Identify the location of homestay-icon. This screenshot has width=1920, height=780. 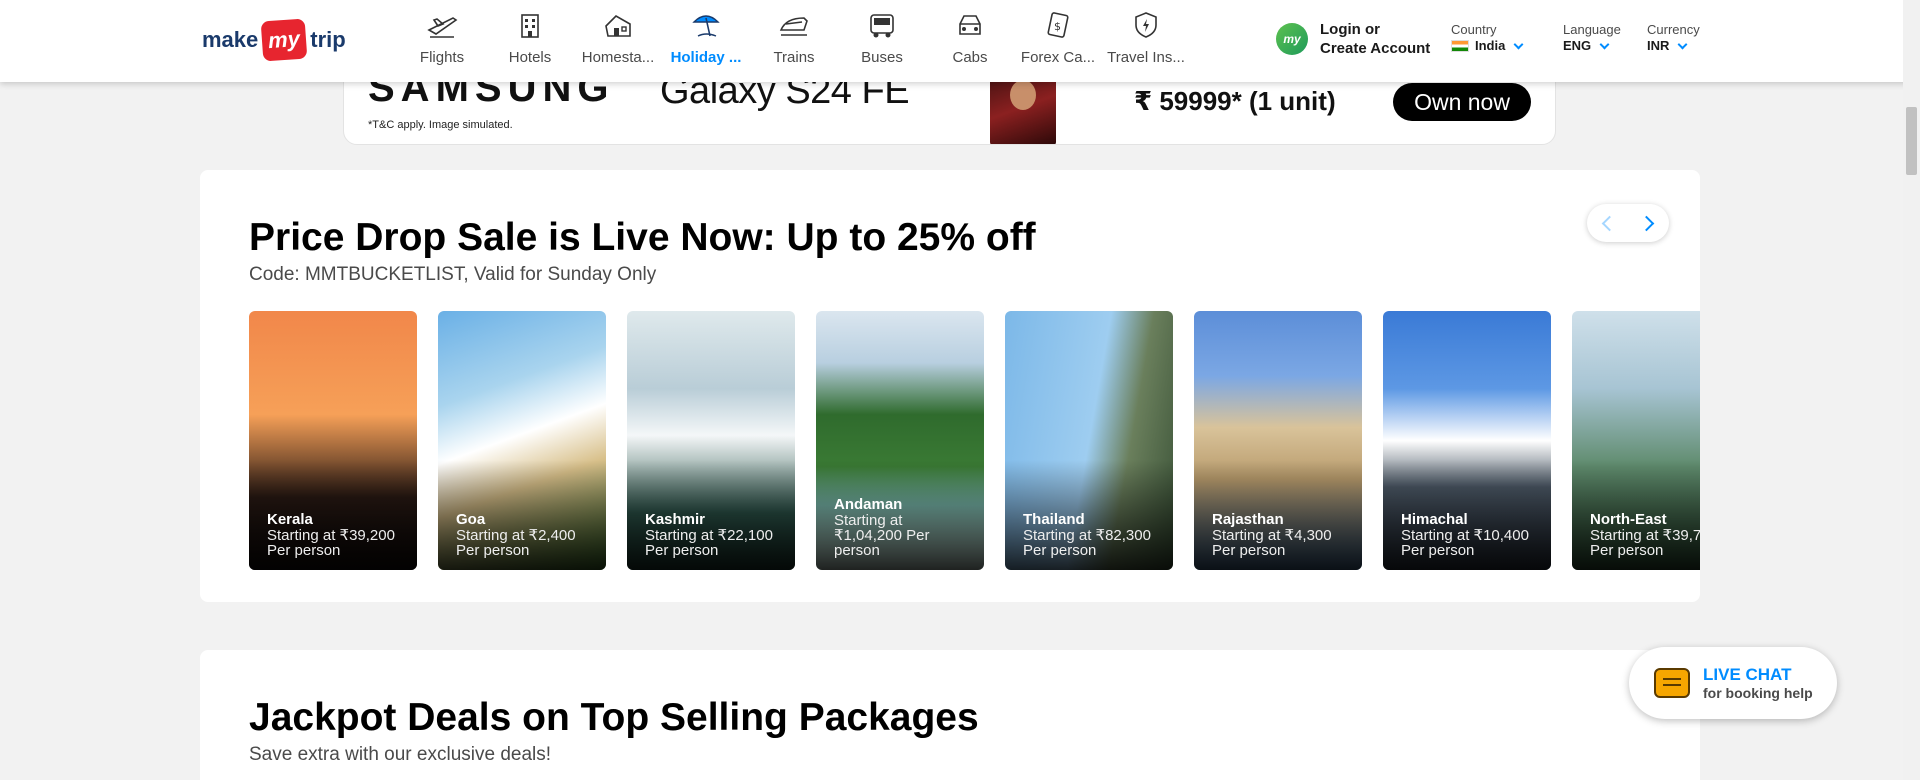
(618, 25).